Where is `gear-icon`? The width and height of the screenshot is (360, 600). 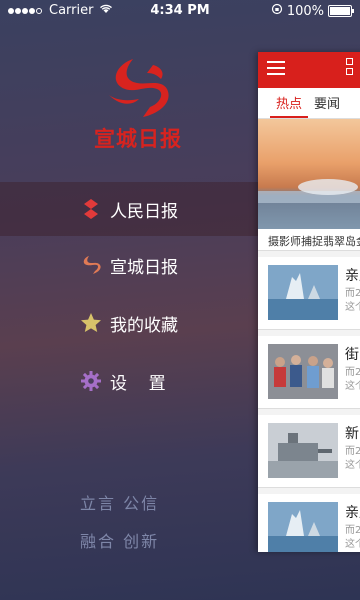
gear-icon is located at coordinates (91, 381).